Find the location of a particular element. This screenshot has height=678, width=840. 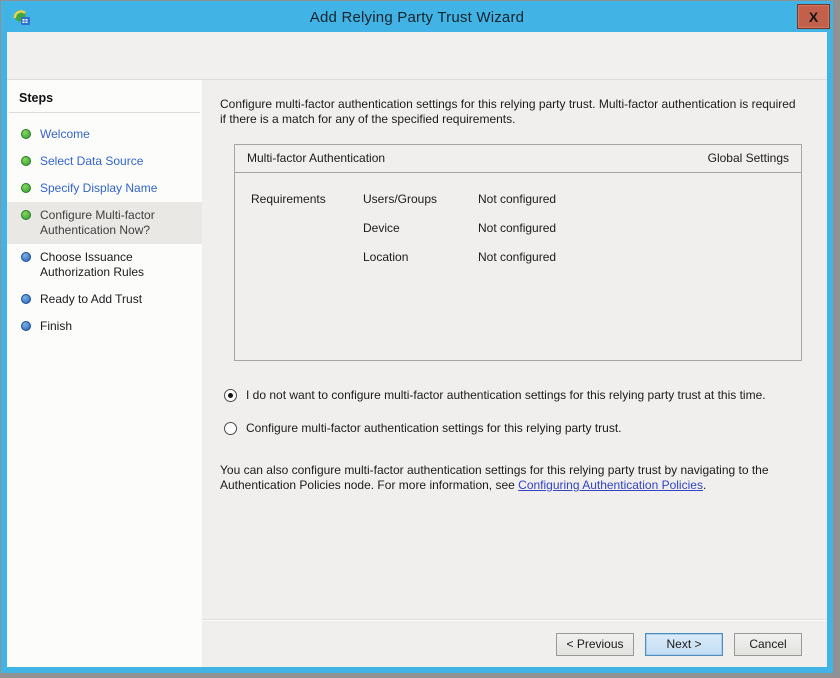

step-specify-display-name: Specify Display Name is located at coordinates (104, 188).